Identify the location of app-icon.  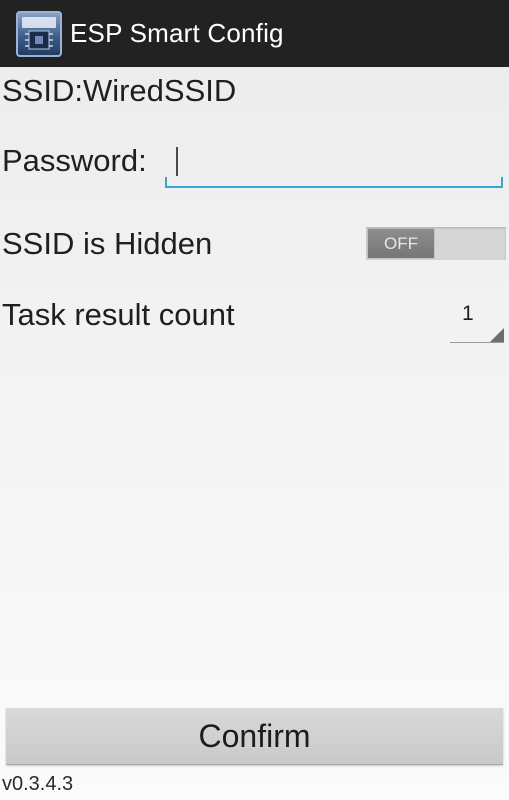
(39, 33).